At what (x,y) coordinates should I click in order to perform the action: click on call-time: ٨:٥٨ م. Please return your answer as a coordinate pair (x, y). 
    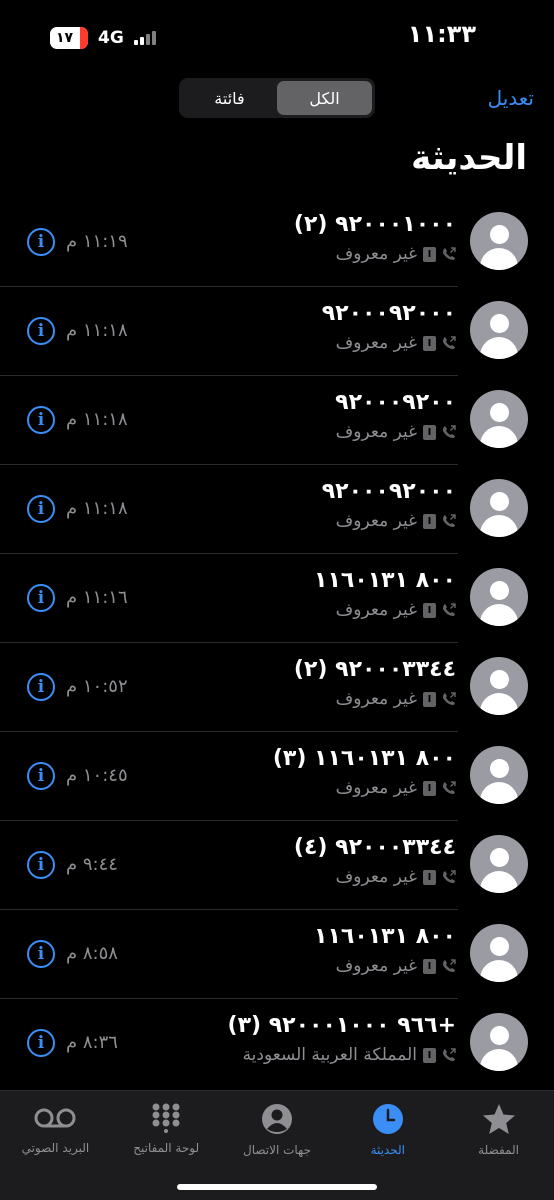
    Looking at the image, I should click on (92, 953).